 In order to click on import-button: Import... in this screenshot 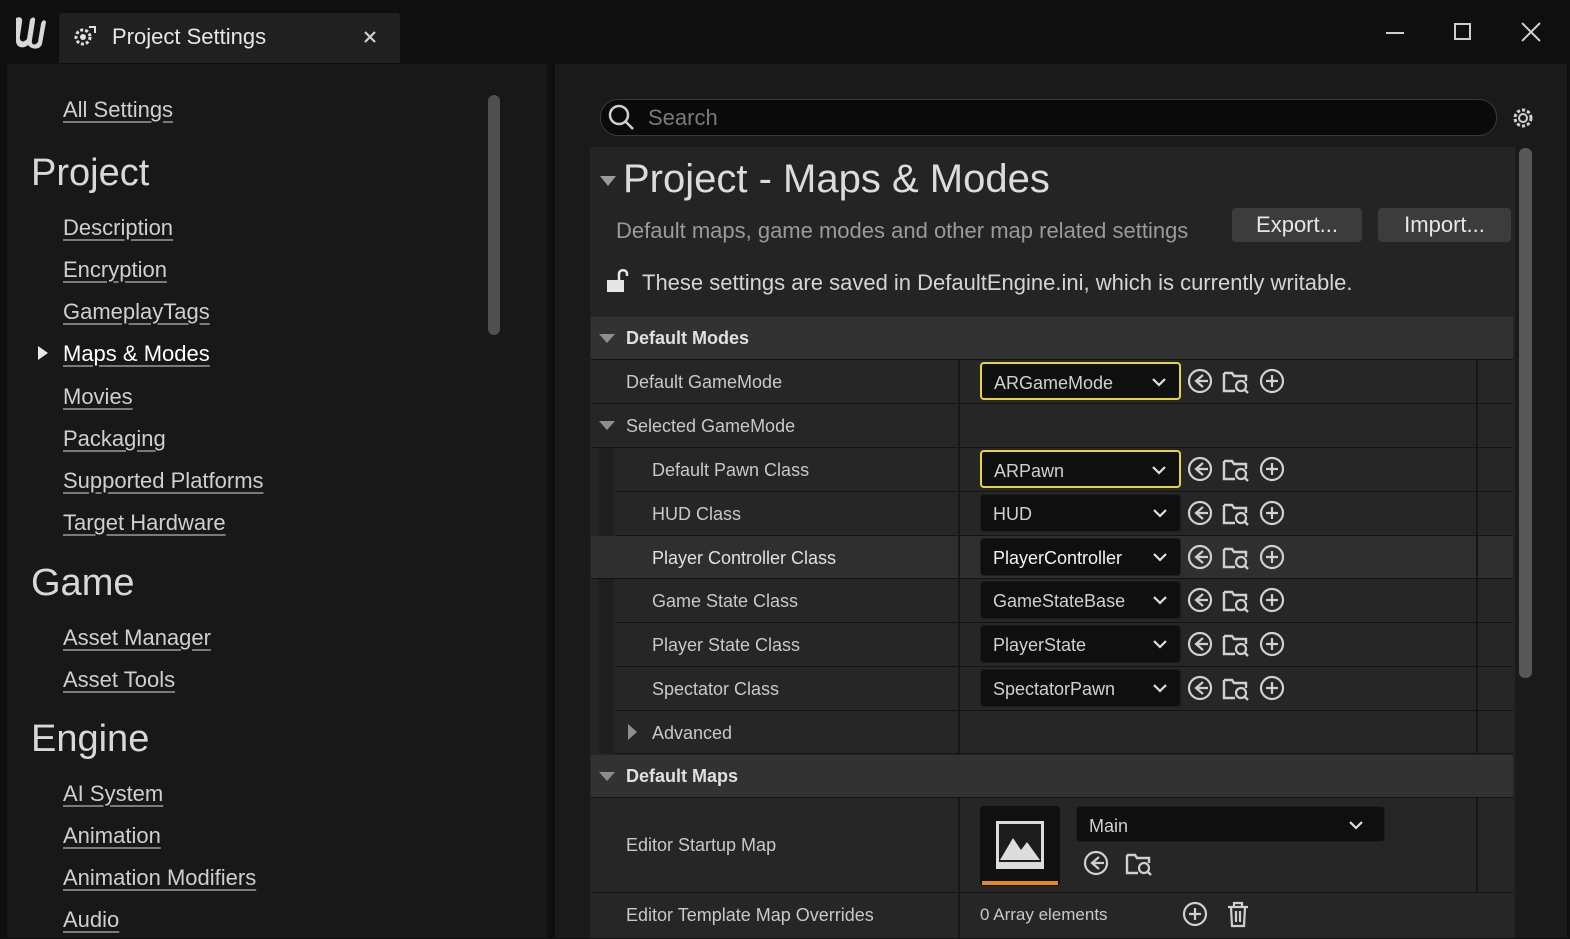, I will do `click(1444, 225)`.